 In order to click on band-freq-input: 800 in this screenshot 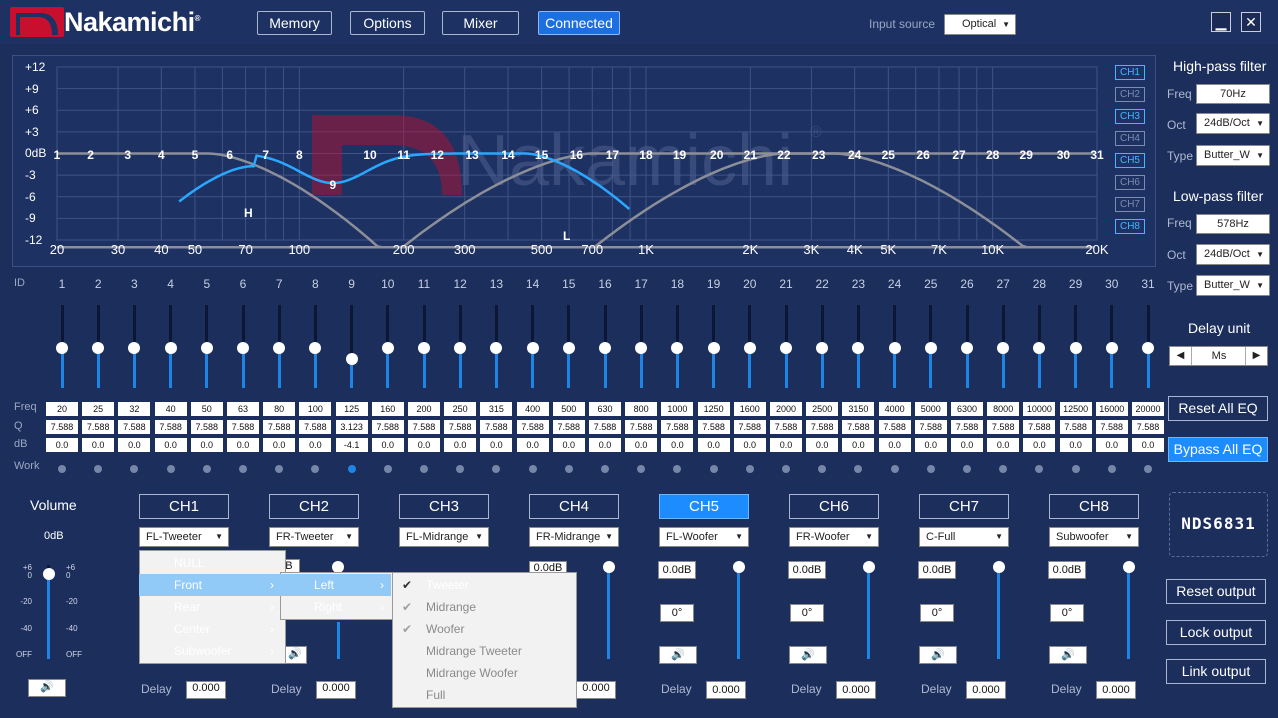, I will do `click(641, 409)`.